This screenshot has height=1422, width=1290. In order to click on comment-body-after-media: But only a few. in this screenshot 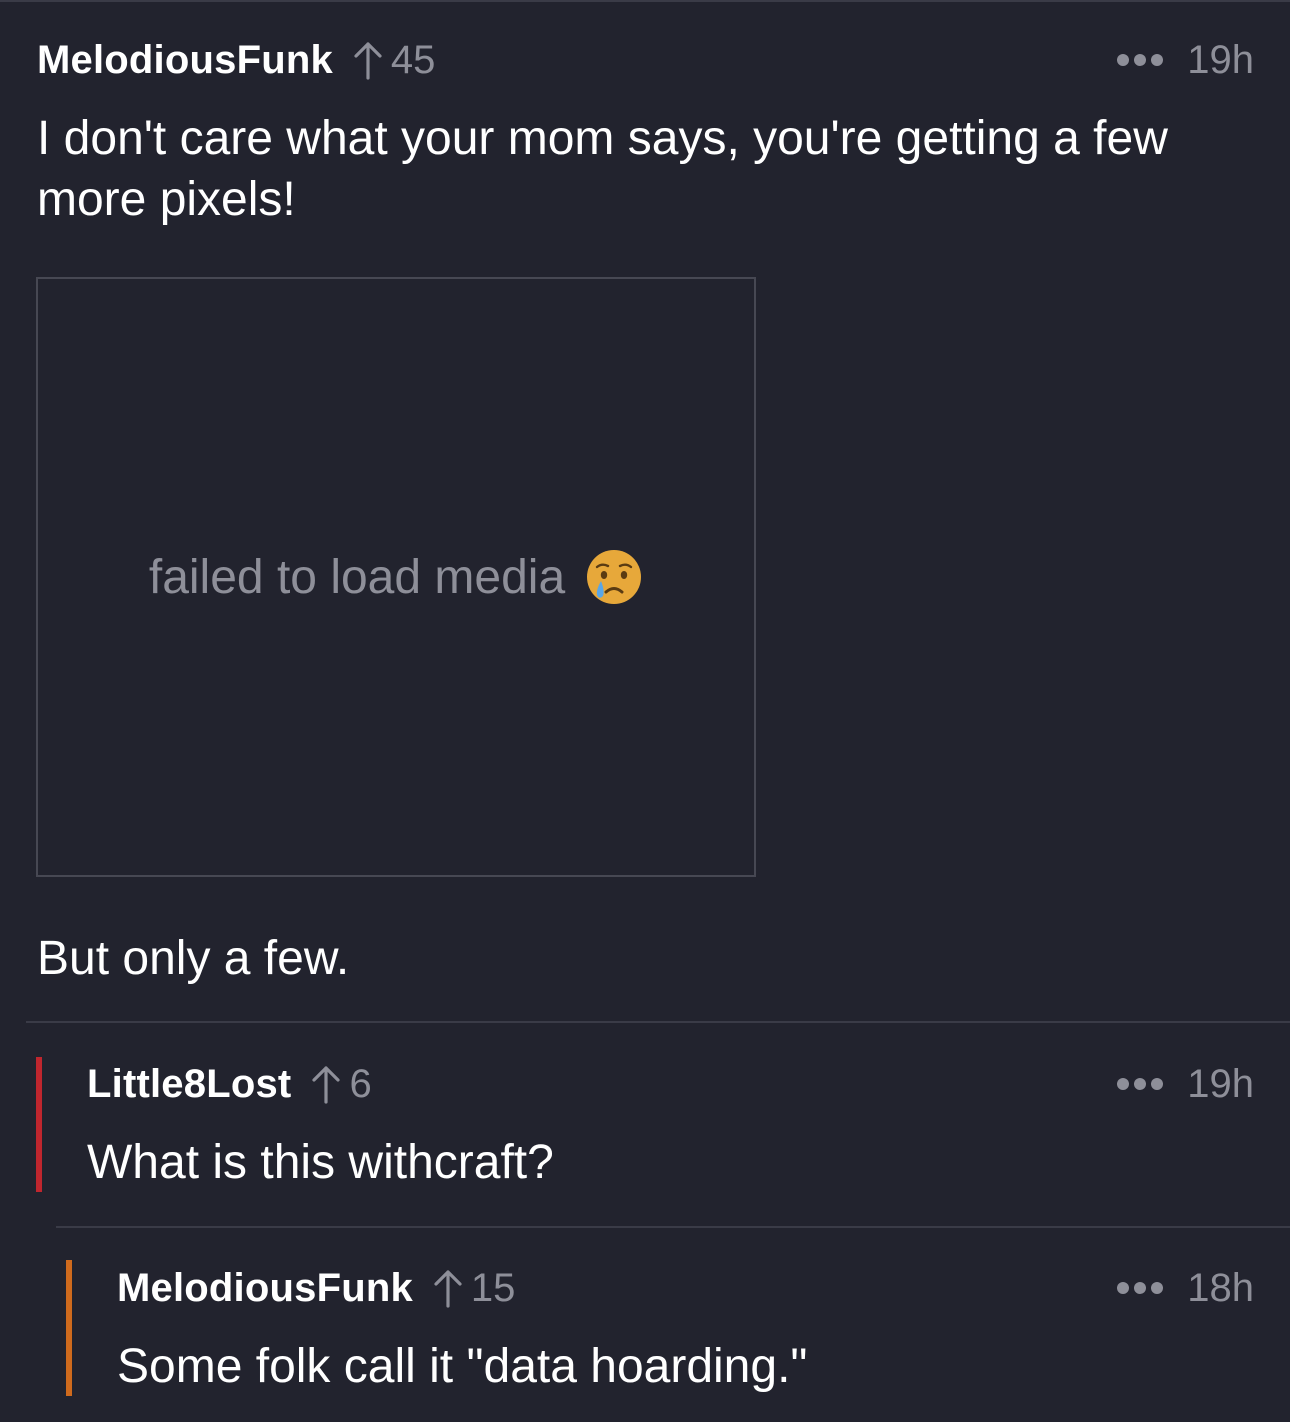, I will do `click(193, 958)`.